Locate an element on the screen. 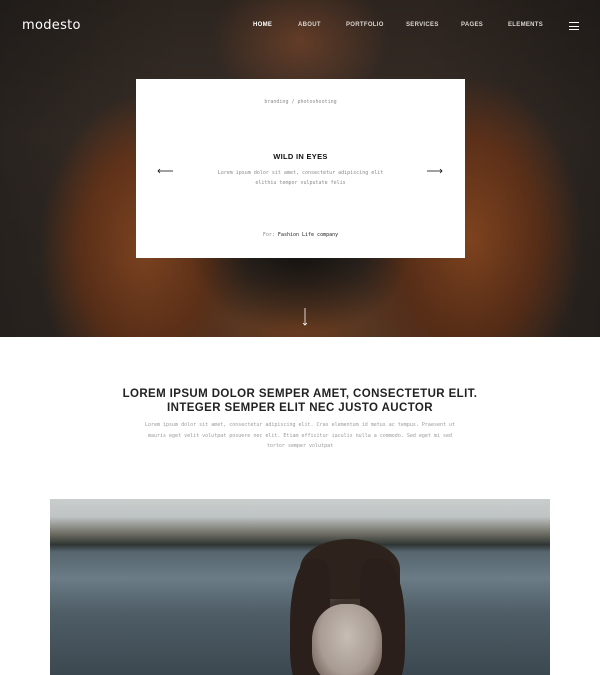 This screenshot has width=600, height=675. hamburger-menu-icon is located at coordinates (574, 26).